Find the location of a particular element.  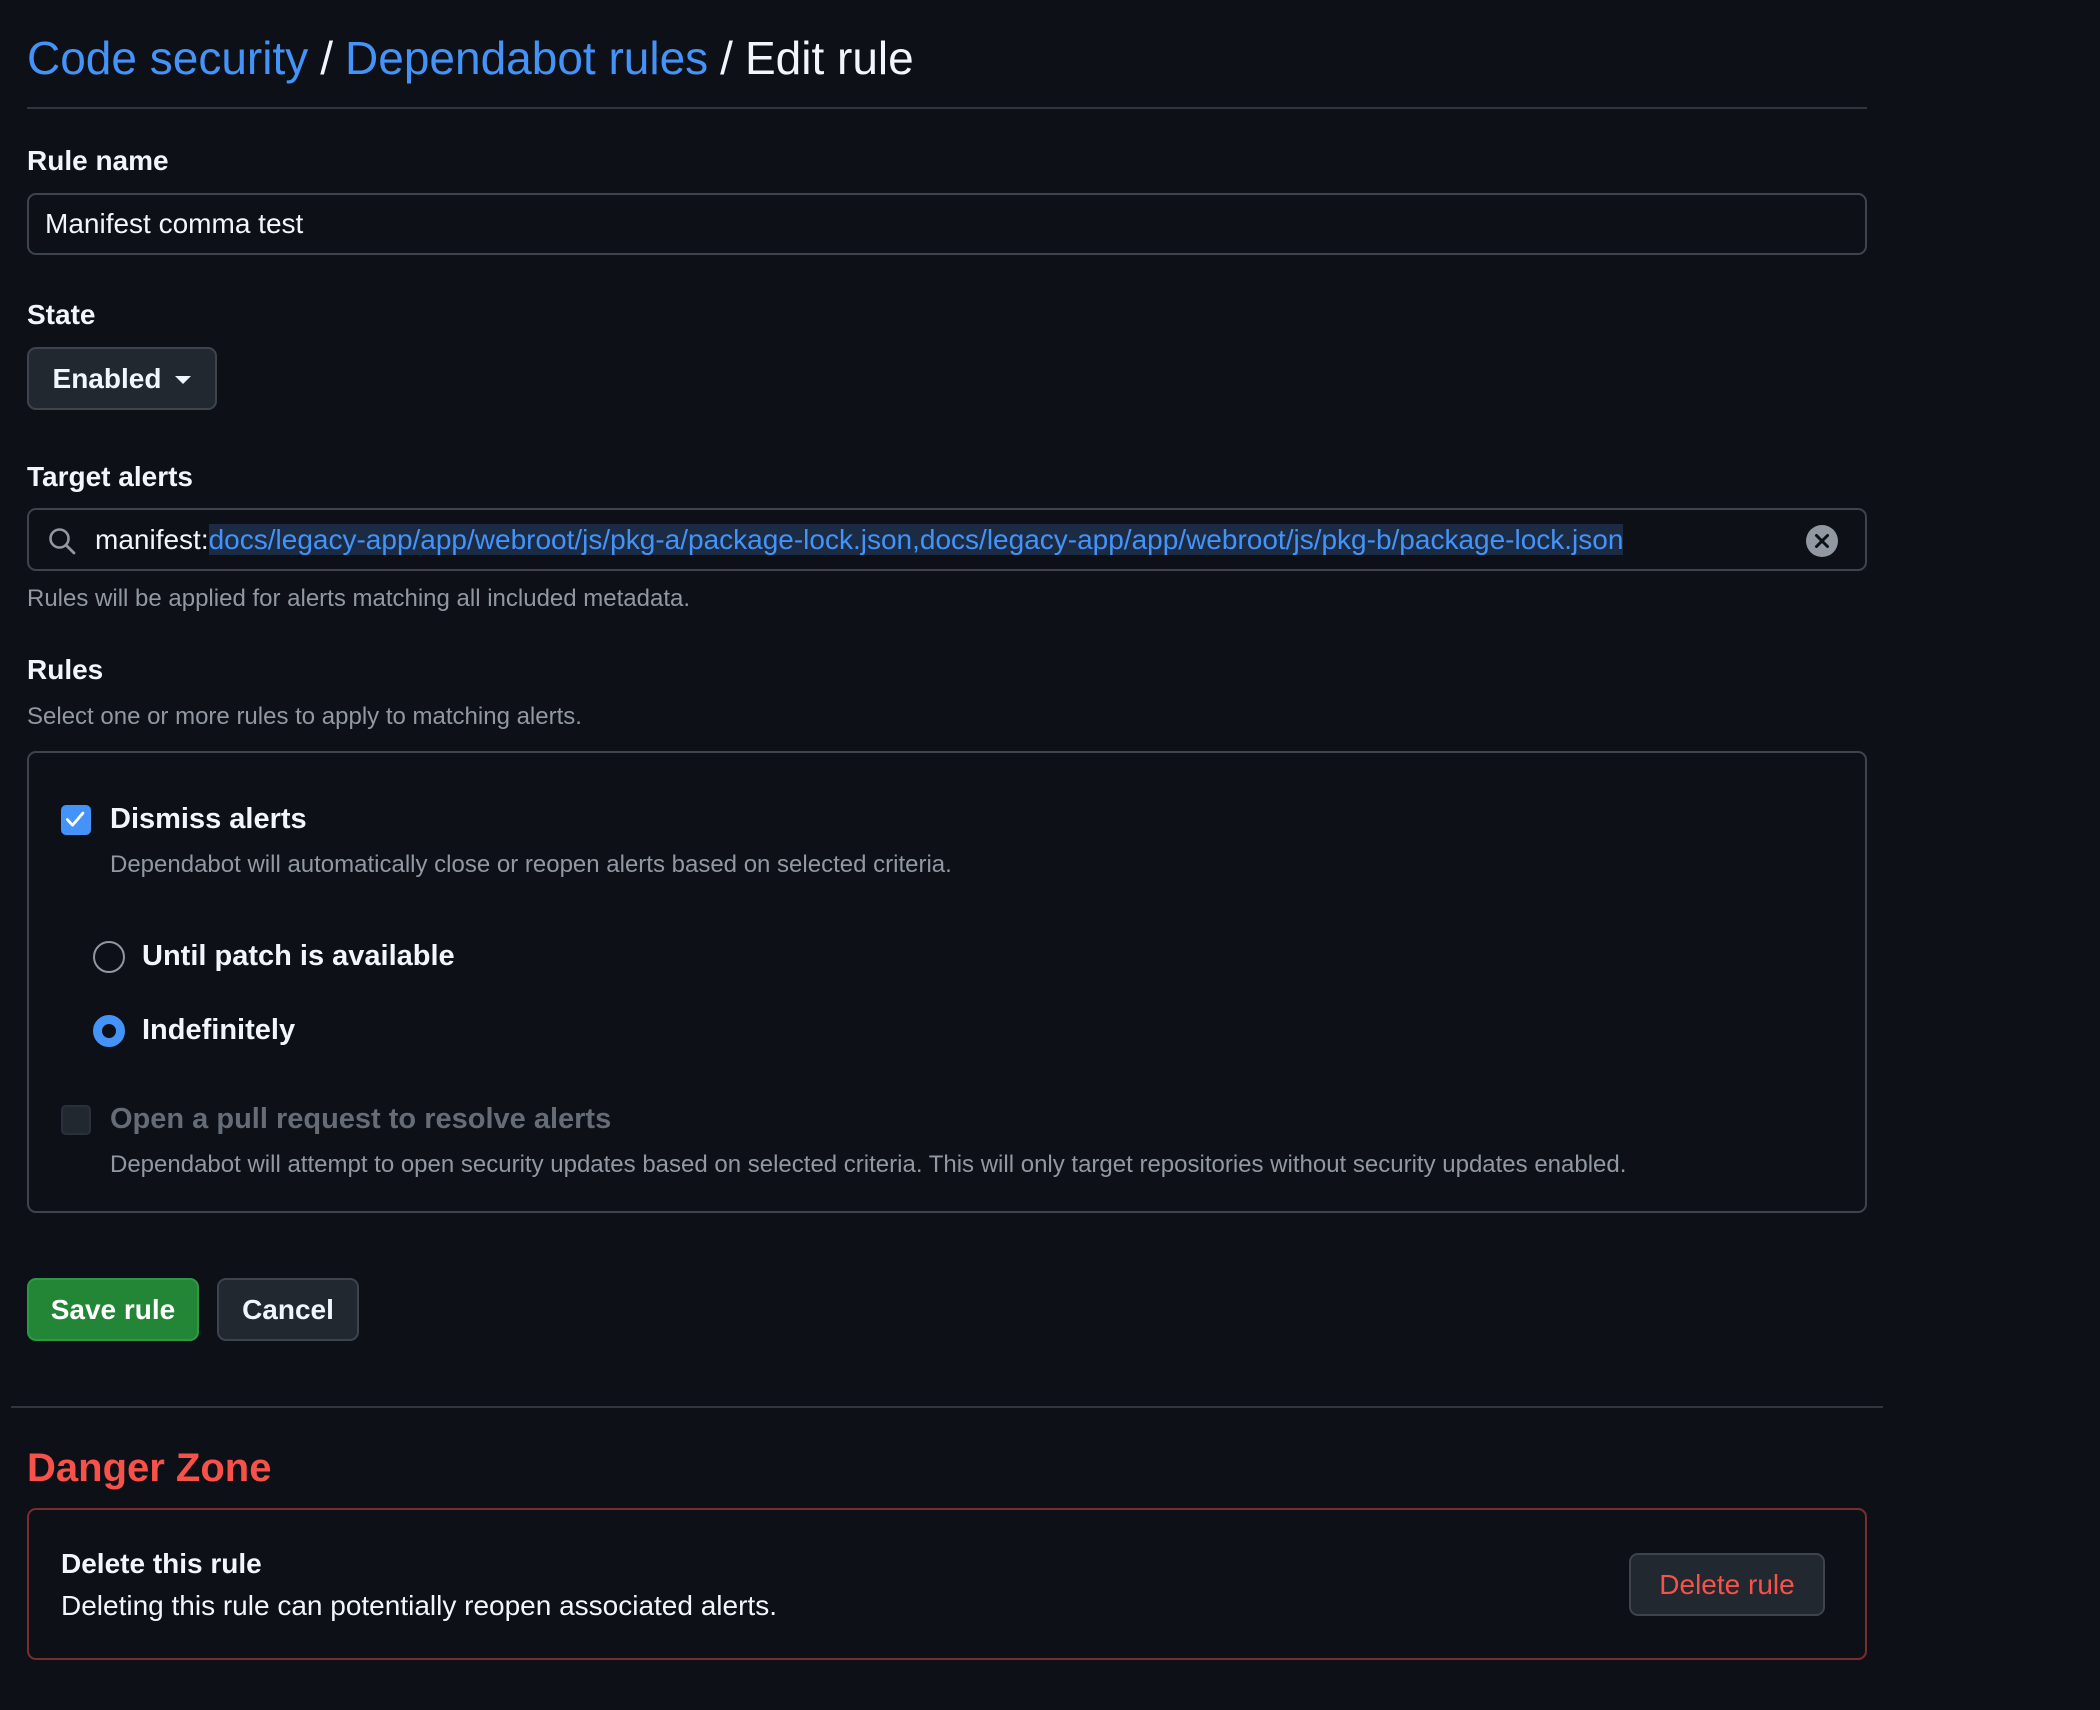

open-pull-request-checkbox is located at coordinates (76, 1120).